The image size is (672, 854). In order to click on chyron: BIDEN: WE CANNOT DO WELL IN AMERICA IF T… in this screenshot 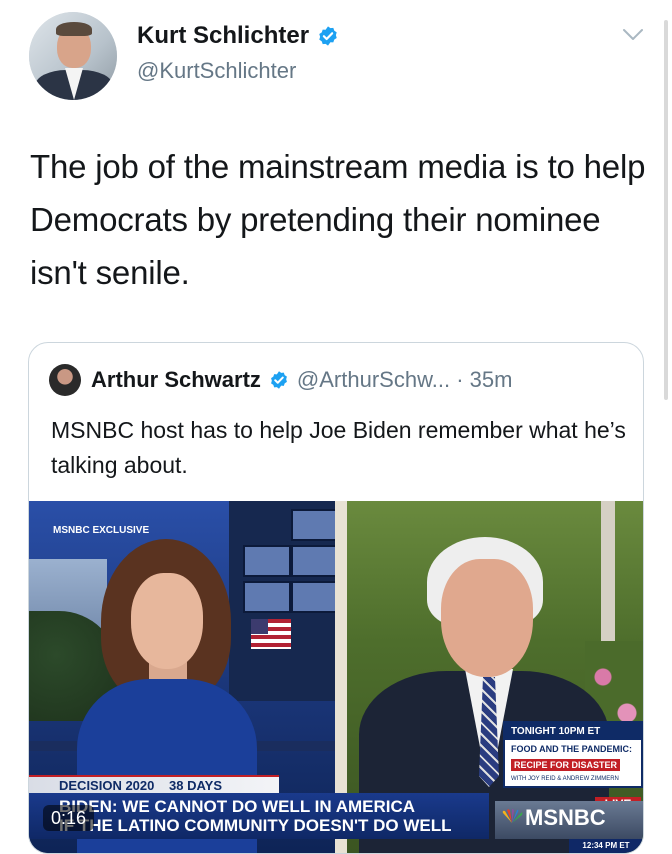, I will do `click(259, 816)`.